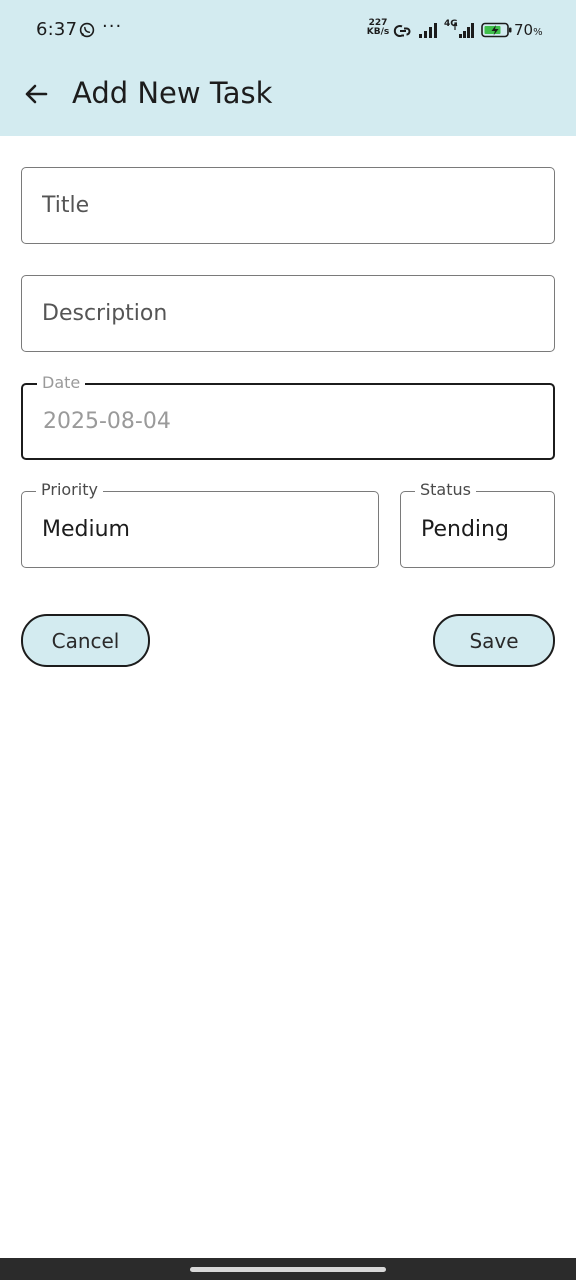 The height and width of the screenshot is (1280, 576). I want to click on title-input, so click(288, 205).